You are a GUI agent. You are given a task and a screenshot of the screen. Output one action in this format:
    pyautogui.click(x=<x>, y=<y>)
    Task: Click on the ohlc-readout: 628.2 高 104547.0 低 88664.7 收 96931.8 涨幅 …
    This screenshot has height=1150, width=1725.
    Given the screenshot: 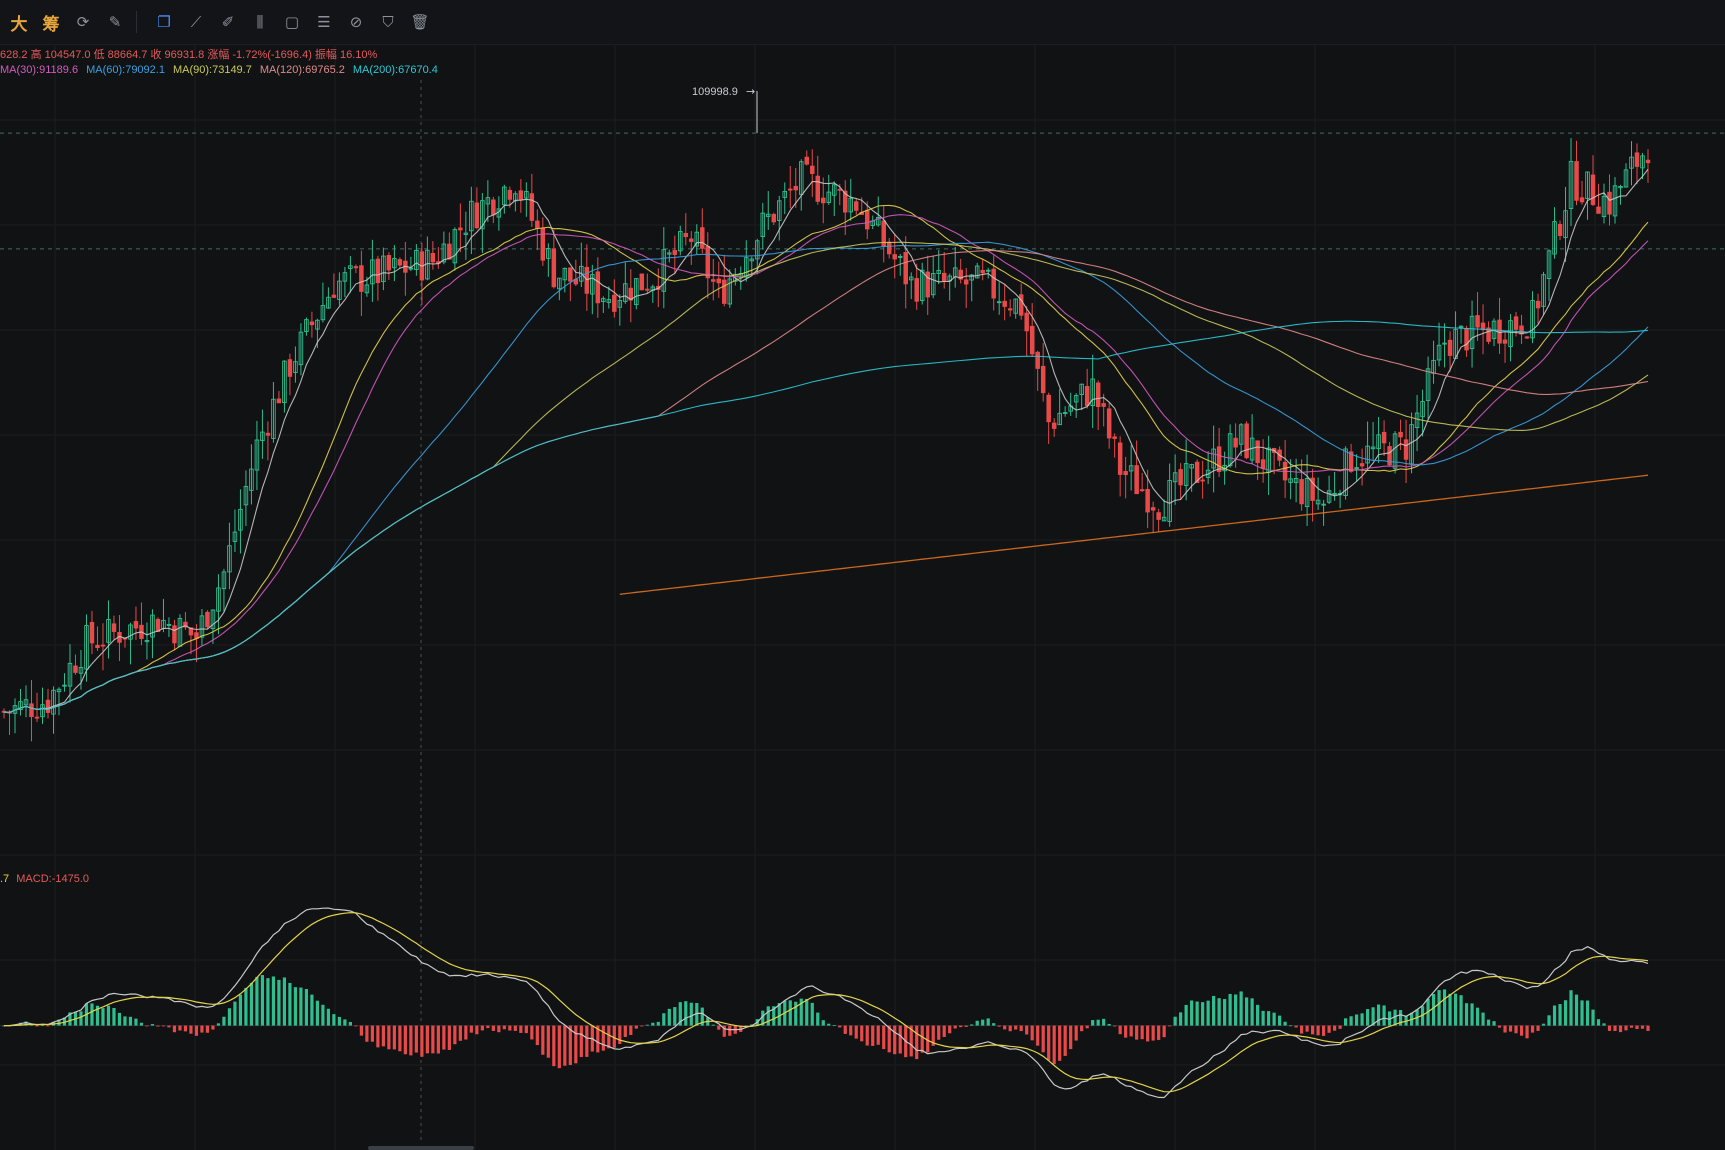 What is the action you would take?
    pyautogui.click(x=188, y=54)
    